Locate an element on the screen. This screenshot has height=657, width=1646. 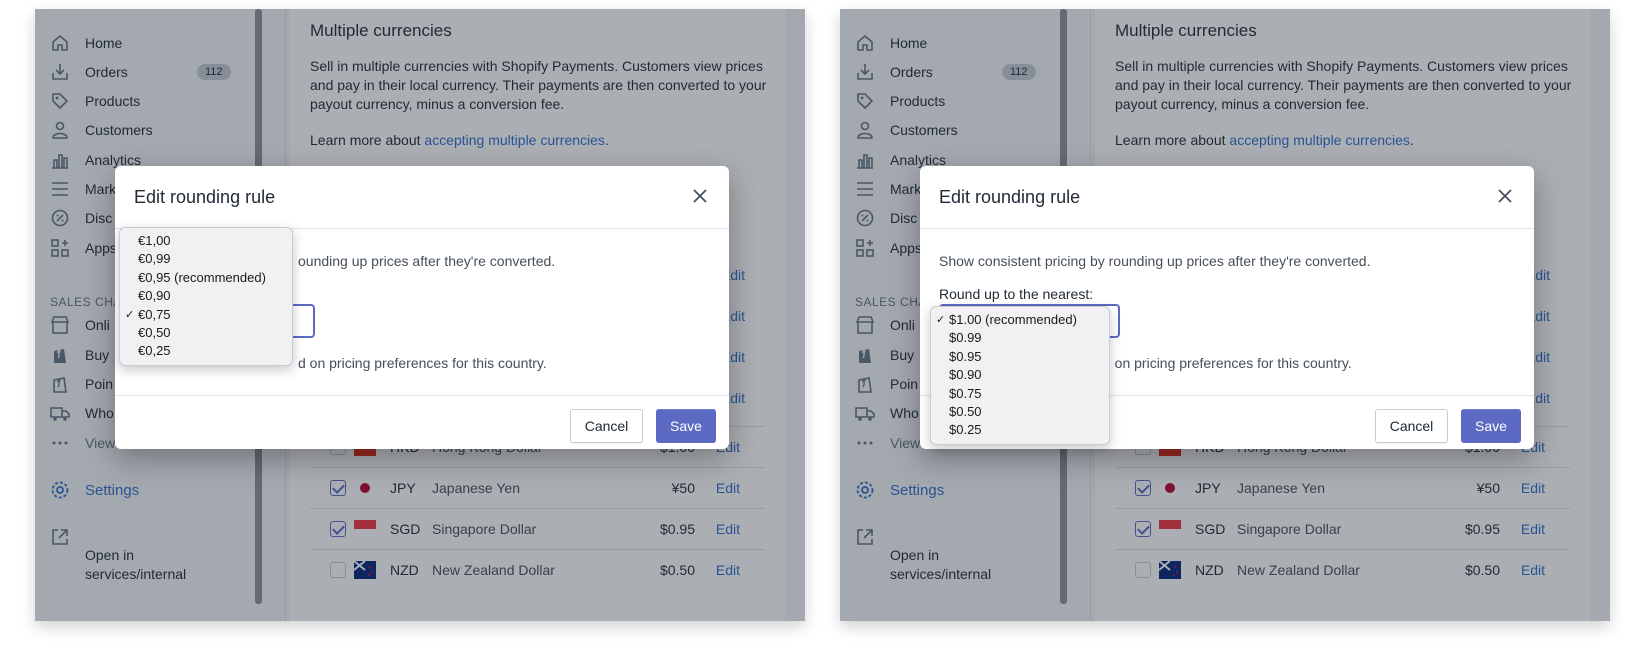
option-label: €0,99 is located at coordinates (154, 259).